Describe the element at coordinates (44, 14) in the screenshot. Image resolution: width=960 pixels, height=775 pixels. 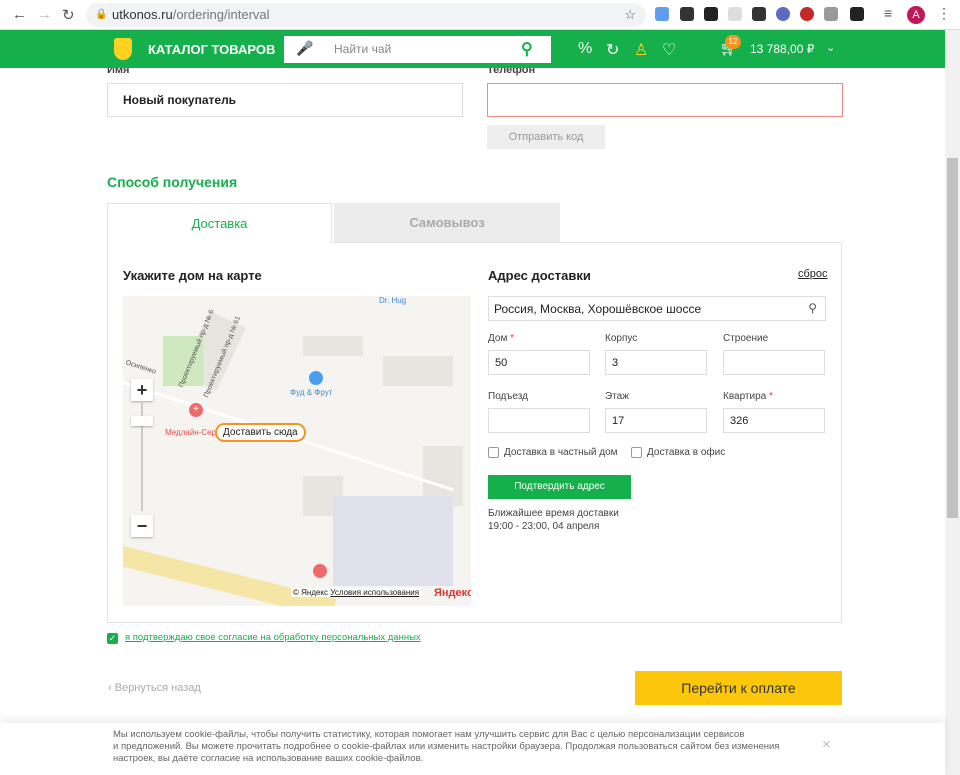
I see `forward-icon: →` at that location.